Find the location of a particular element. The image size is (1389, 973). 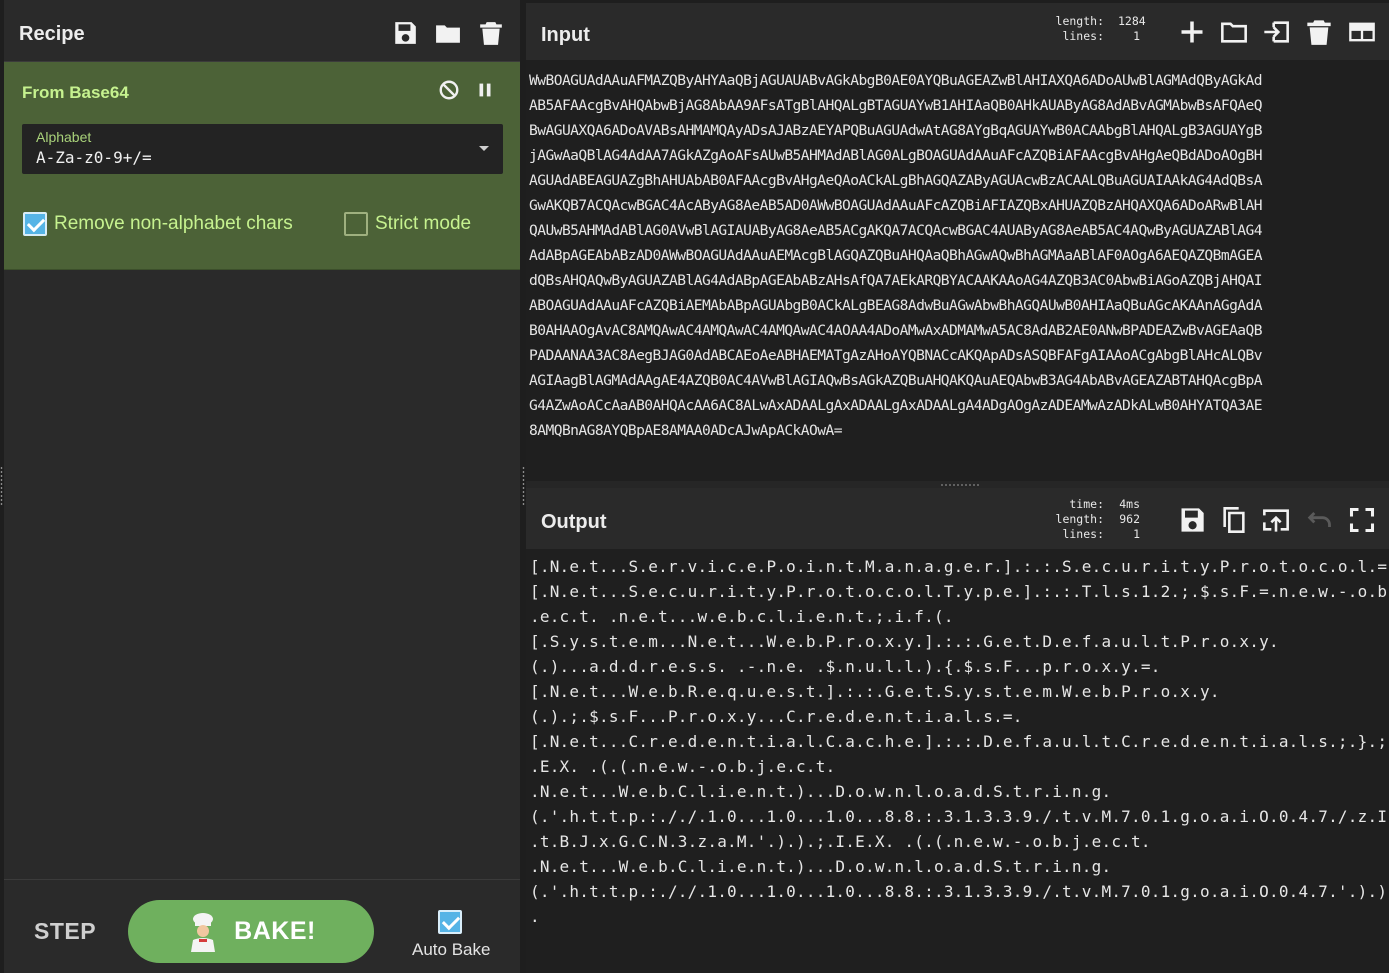

auto-bake-label: Auto Bake is located at coordinates (451, 949).